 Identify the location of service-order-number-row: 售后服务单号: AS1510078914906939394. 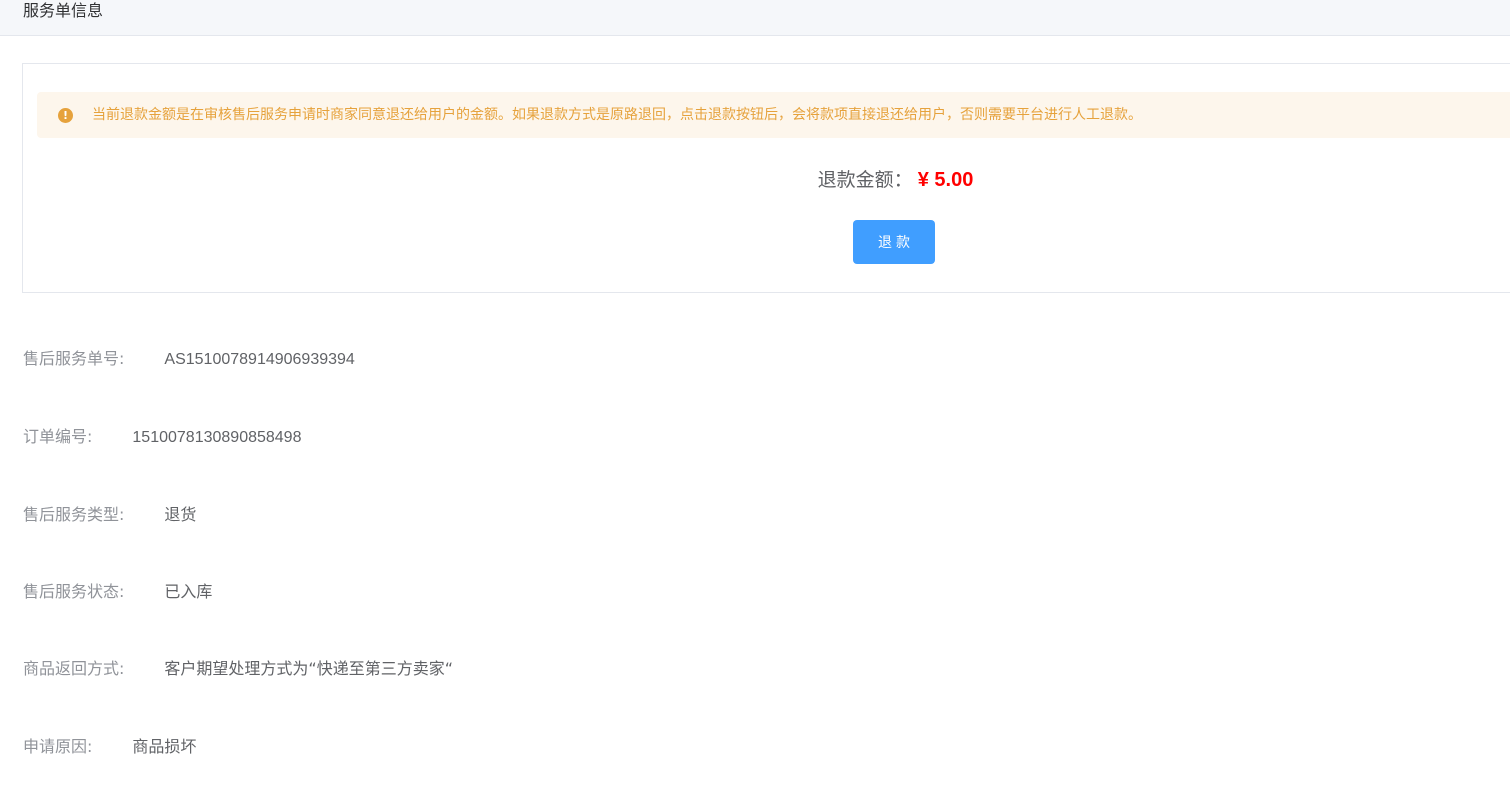
(189, 359).